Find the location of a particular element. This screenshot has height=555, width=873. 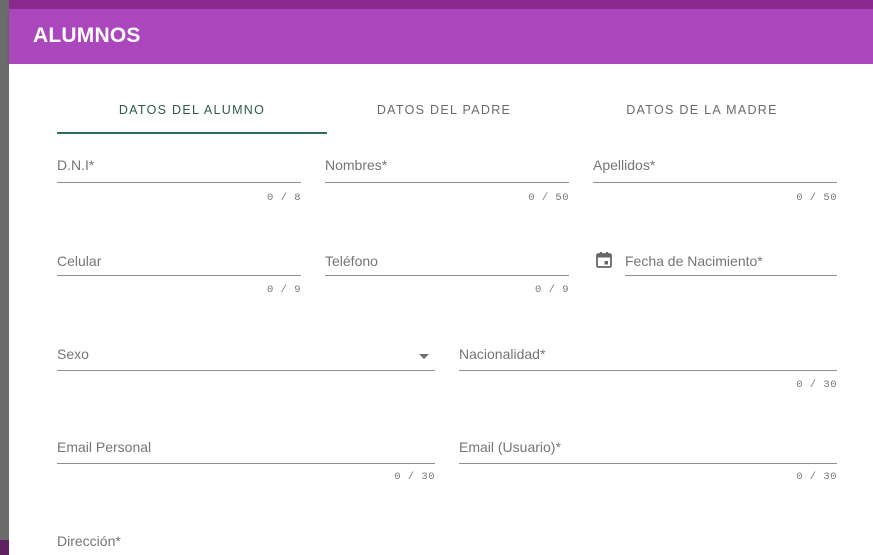

tab-datos-del-alumno: DATOS DEL ALUMNO is located at coordinates (192, 115).